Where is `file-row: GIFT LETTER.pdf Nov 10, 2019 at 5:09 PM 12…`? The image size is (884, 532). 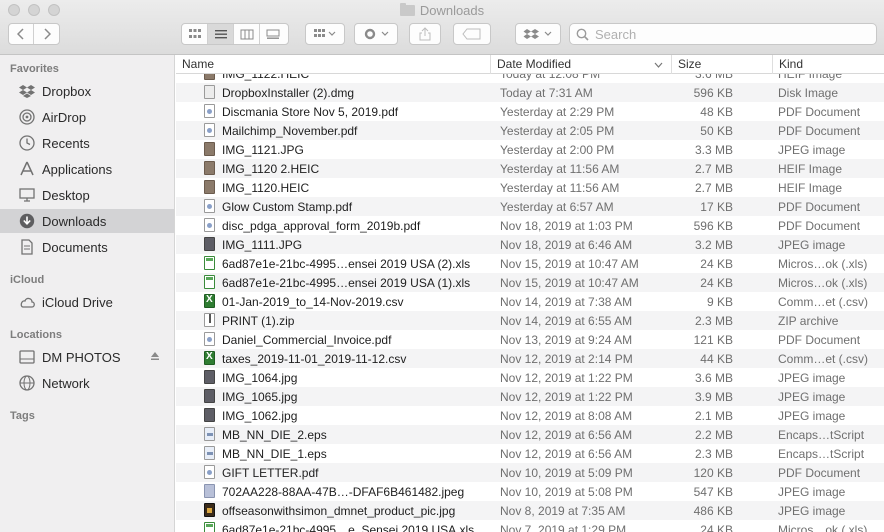 file-row: GIFT LETTER.pdf Nov 10, 2019 at 5:09 PM 12… is located at coordinates (530, 472).